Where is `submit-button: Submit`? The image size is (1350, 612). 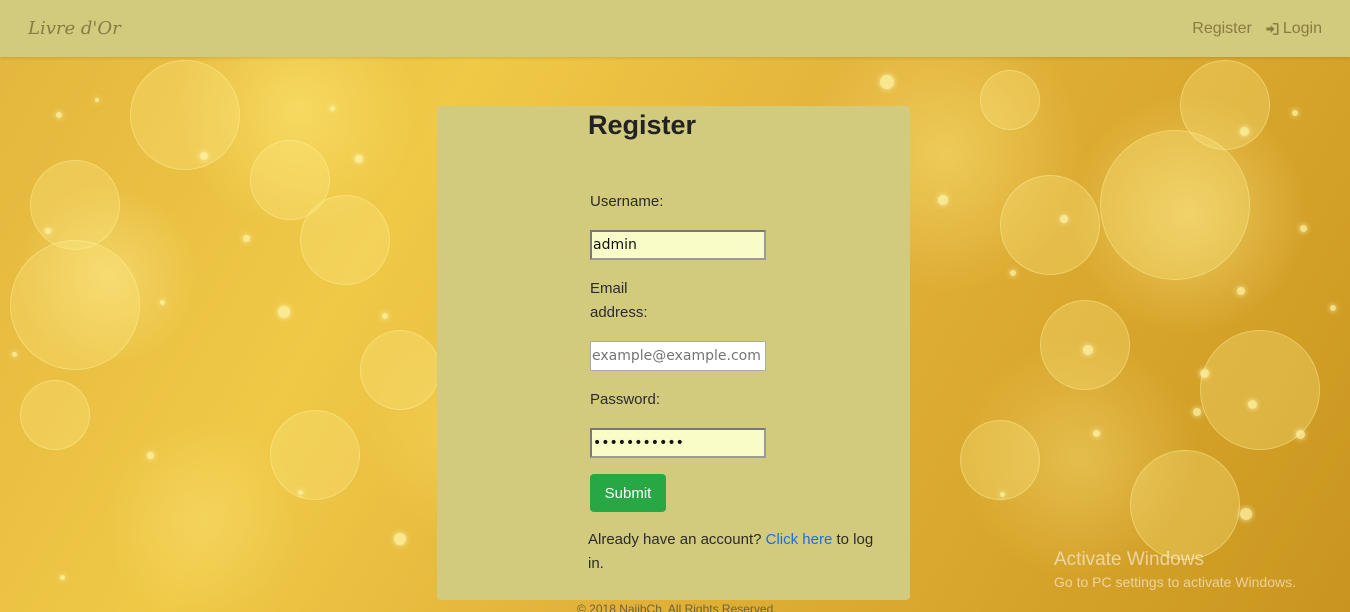
submit-button: Submit is located at coordinates (628, 493).